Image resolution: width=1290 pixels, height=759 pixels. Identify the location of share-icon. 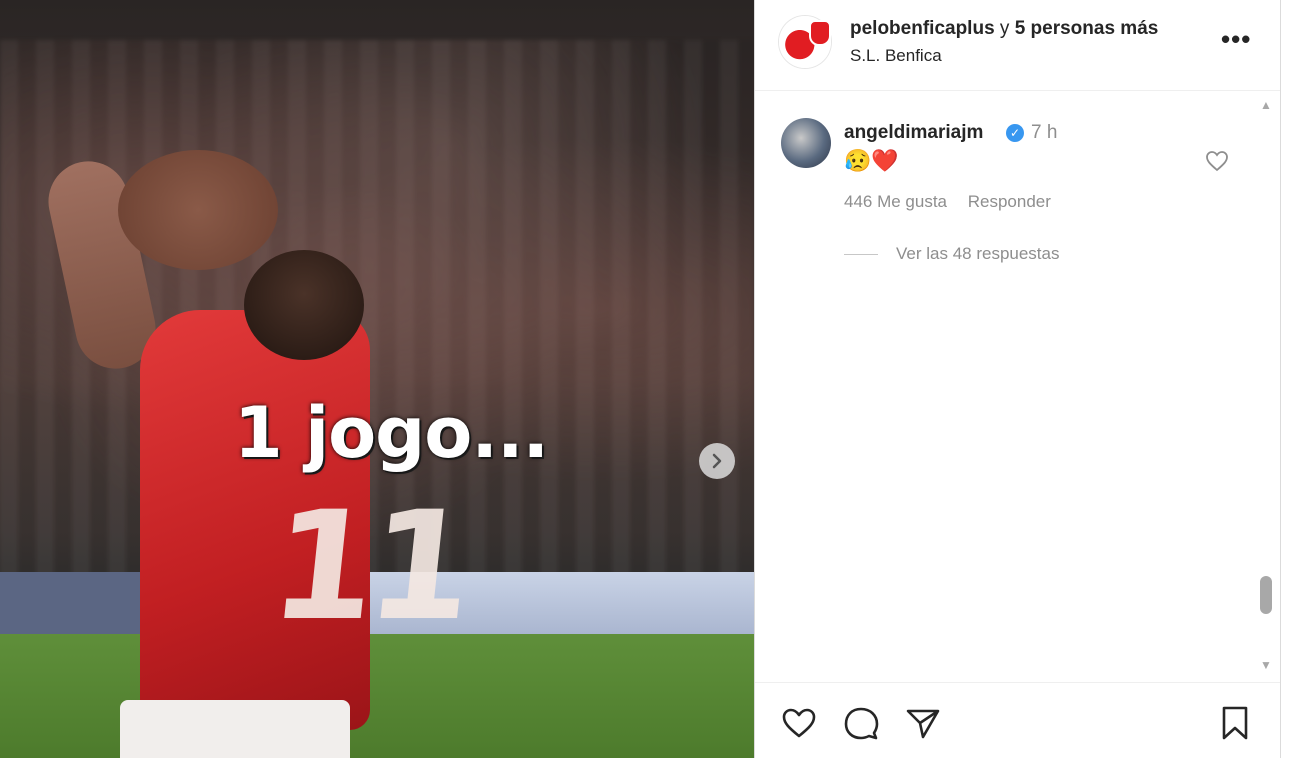
(923, 724).